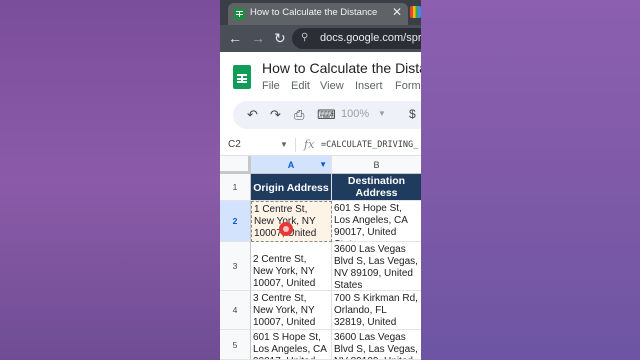 The width and height of the screenshot is (640, 360). I want to click on next-tab-favicon-icon, so click(415, 12).